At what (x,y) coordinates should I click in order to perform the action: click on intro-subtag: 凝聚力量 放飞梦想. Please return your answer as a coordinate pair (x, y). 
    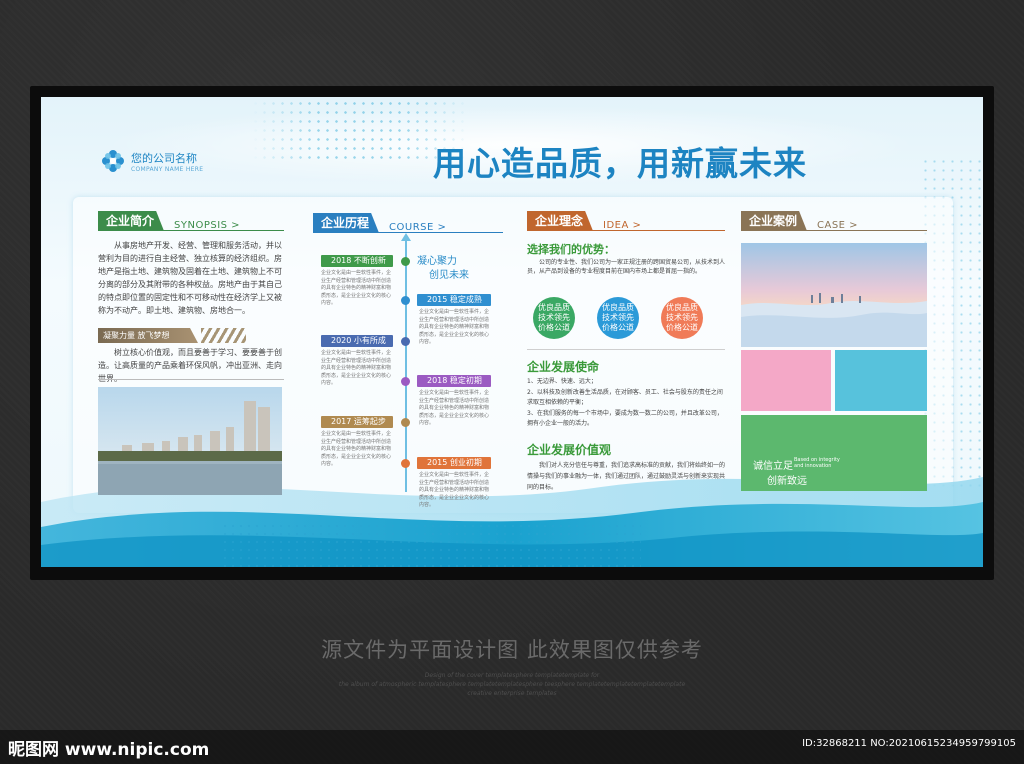
    Looking at the image, I should click on (148, 335).